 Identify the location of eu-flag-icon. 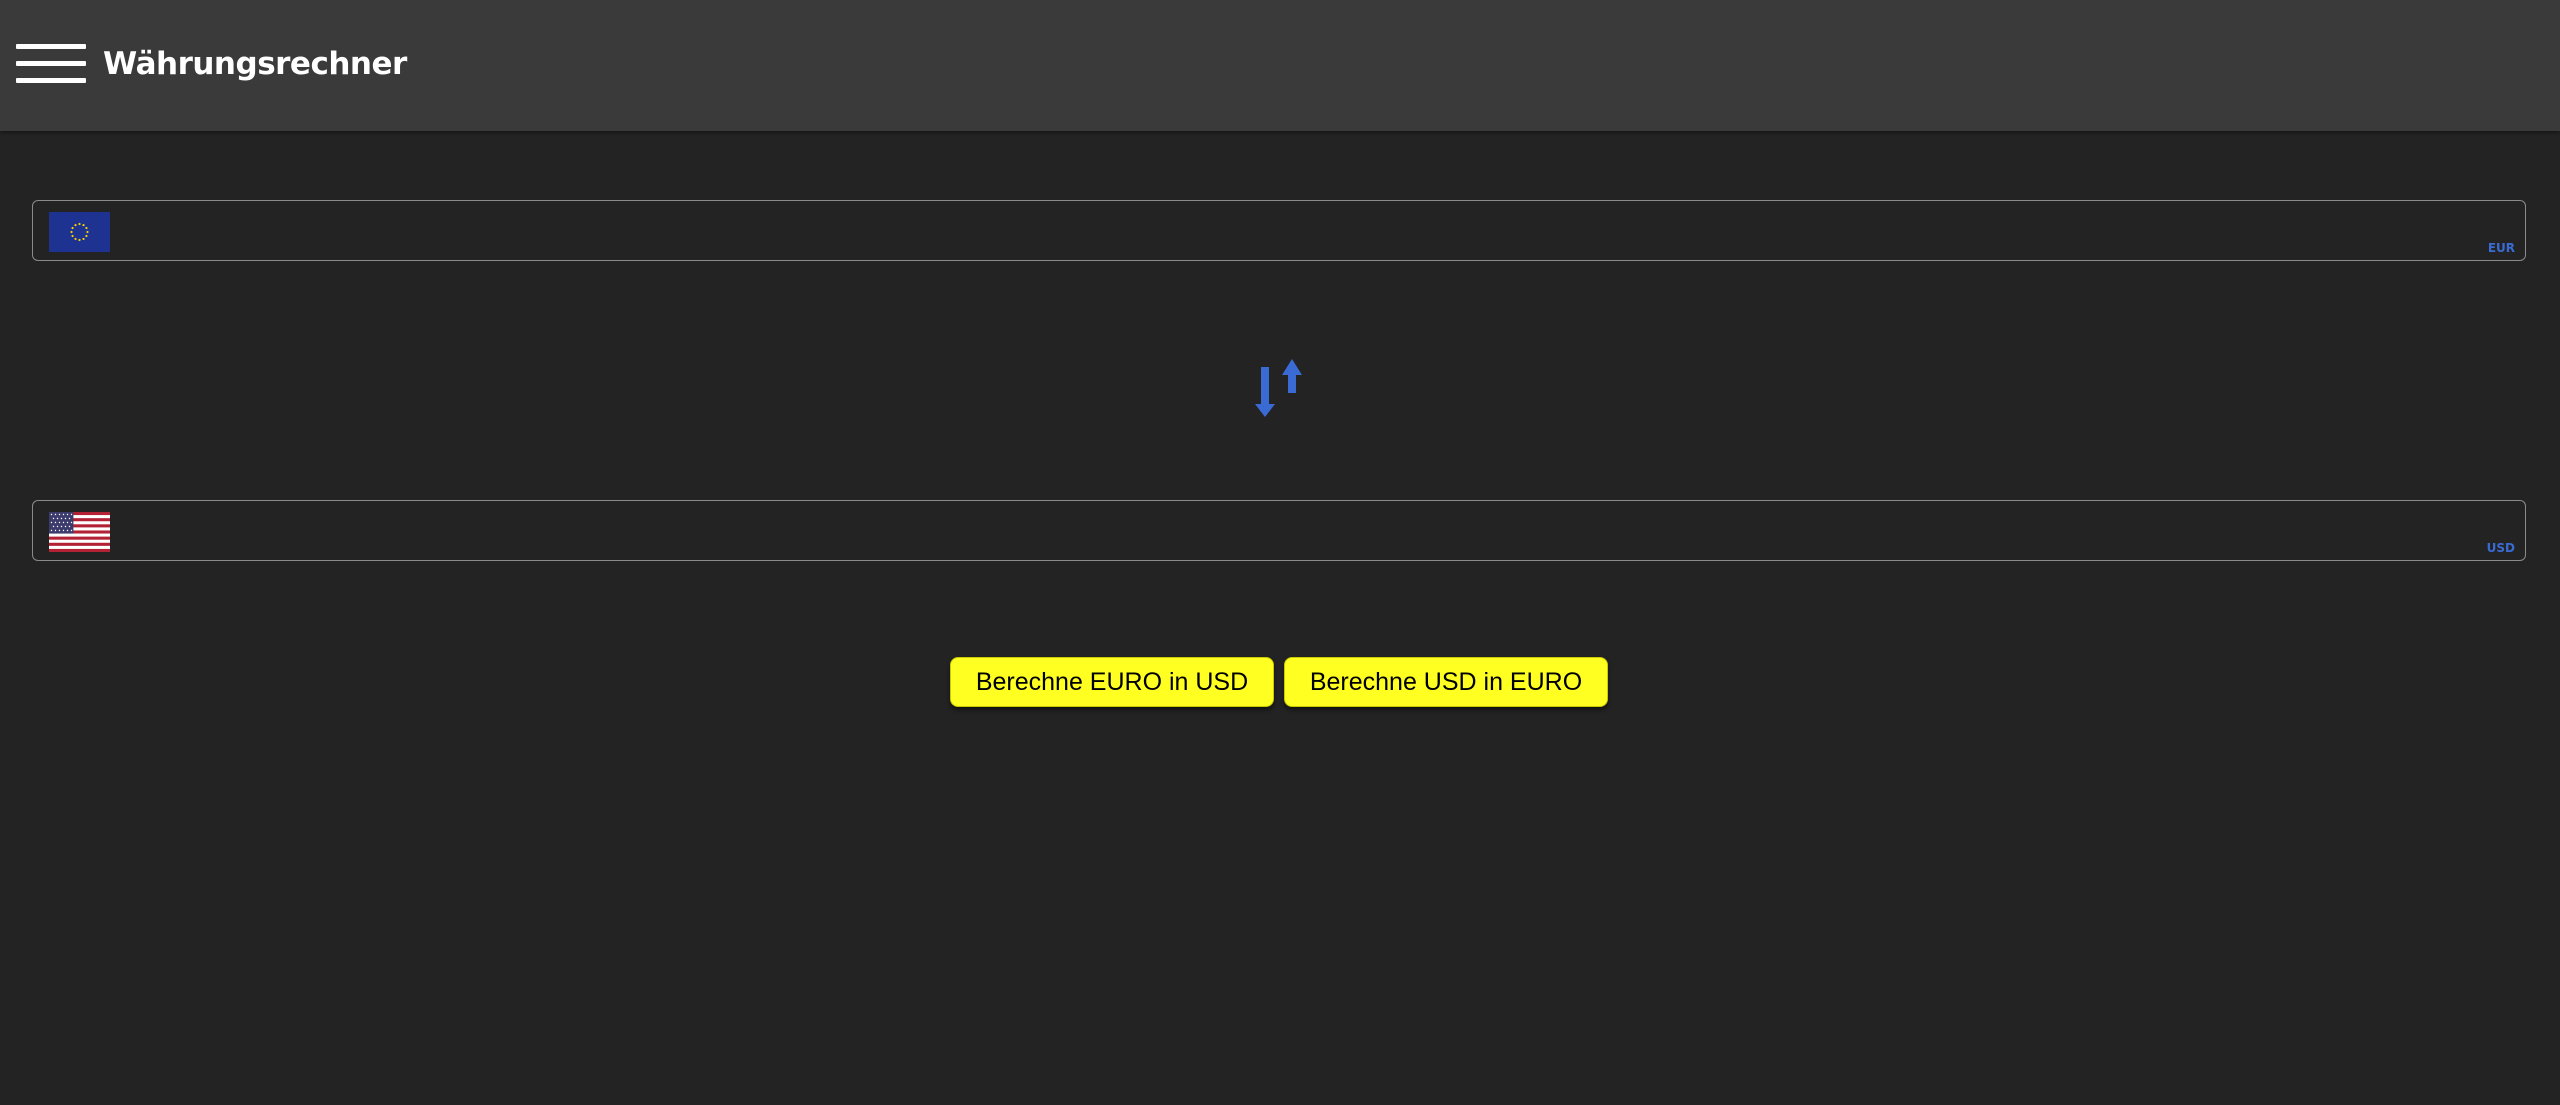
(79, 232).